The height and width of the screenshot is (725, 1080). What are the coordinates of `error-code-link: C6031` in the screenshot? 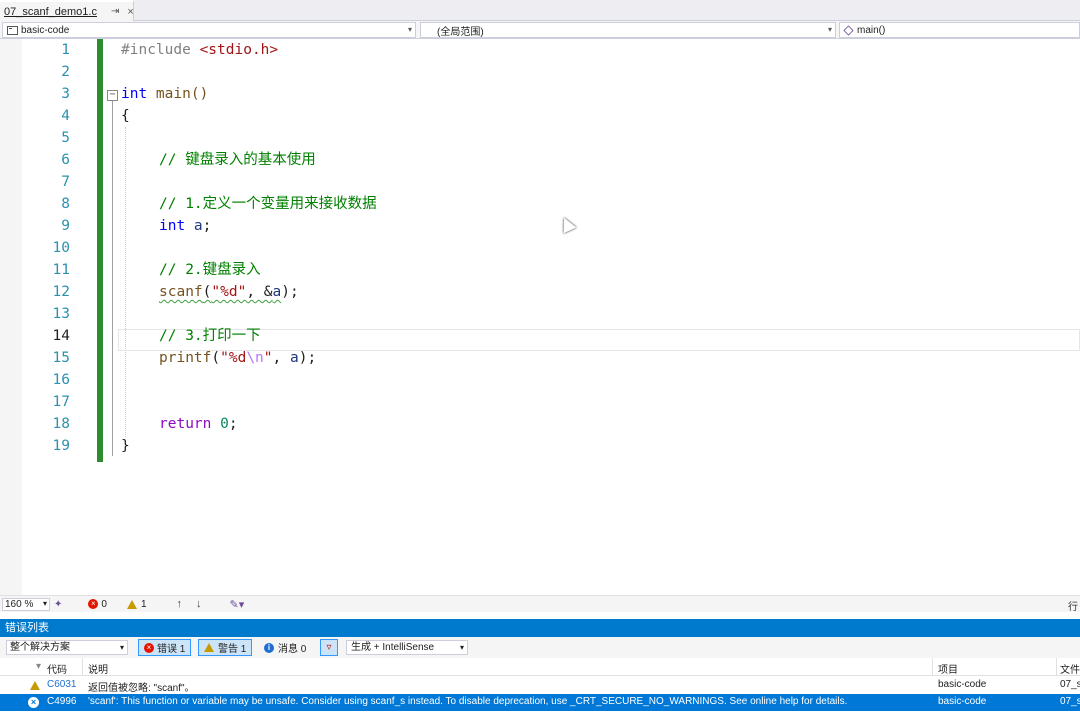 It's located at (61, 684).